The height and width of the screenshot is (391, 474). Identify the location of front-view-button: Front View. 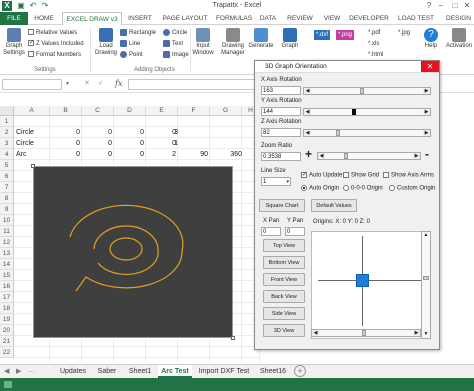
(284, 279).